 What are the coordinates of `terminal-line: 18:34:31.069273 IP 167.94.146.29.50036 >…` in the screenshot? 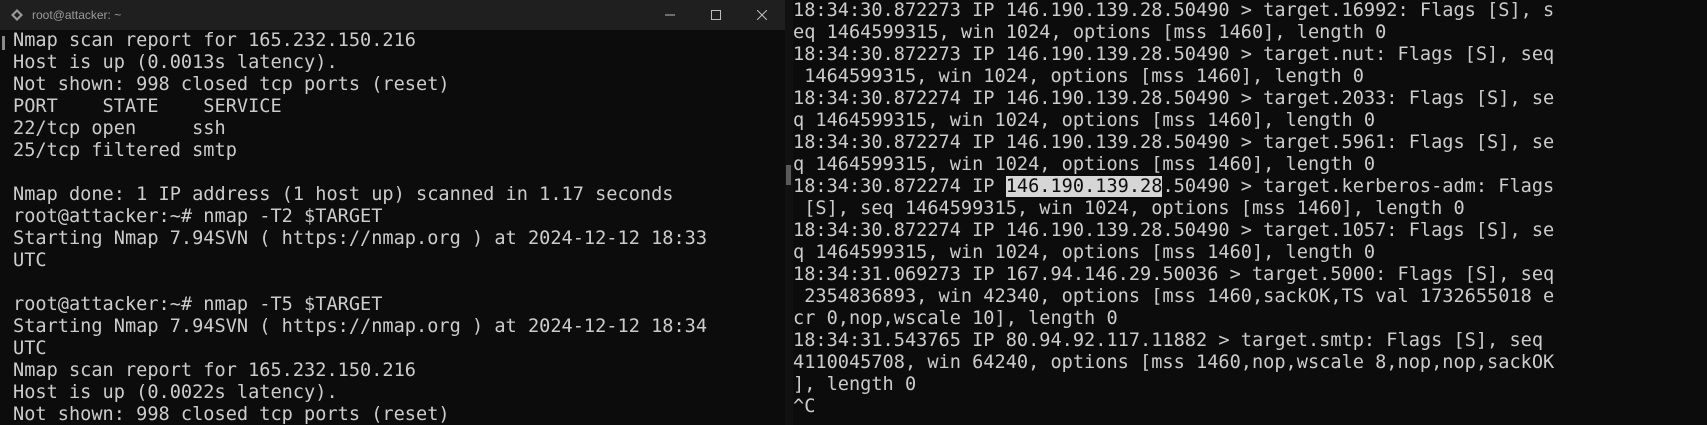 It's located at (1174, 274).